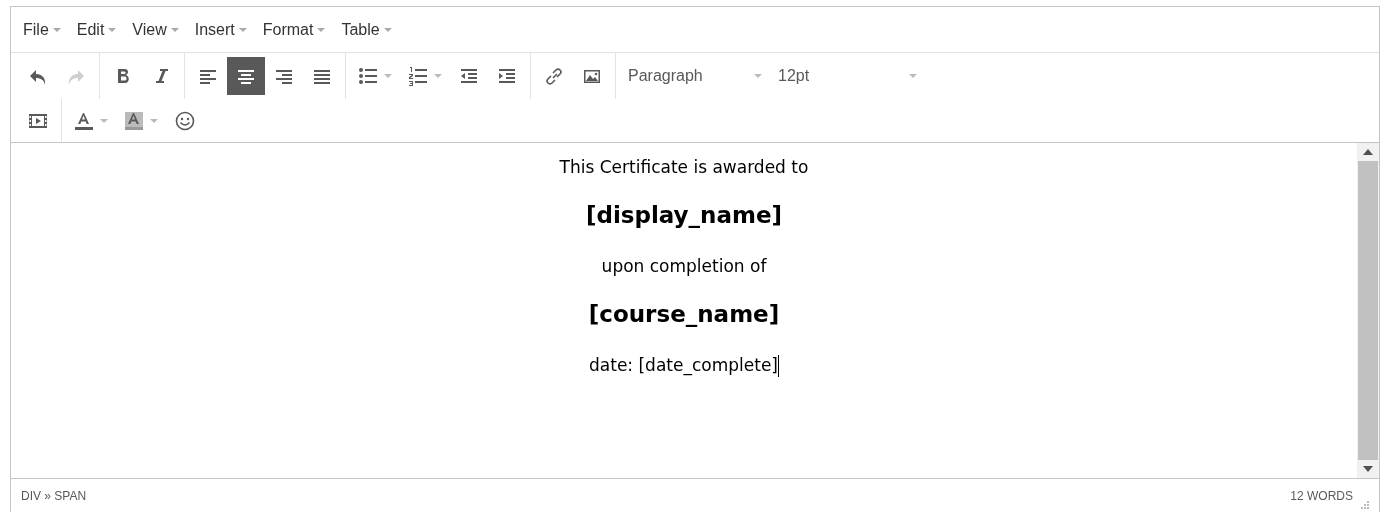 This screenshot has width=1390, height=512. I want to click on menu-item: Edit, so click(96, 29).